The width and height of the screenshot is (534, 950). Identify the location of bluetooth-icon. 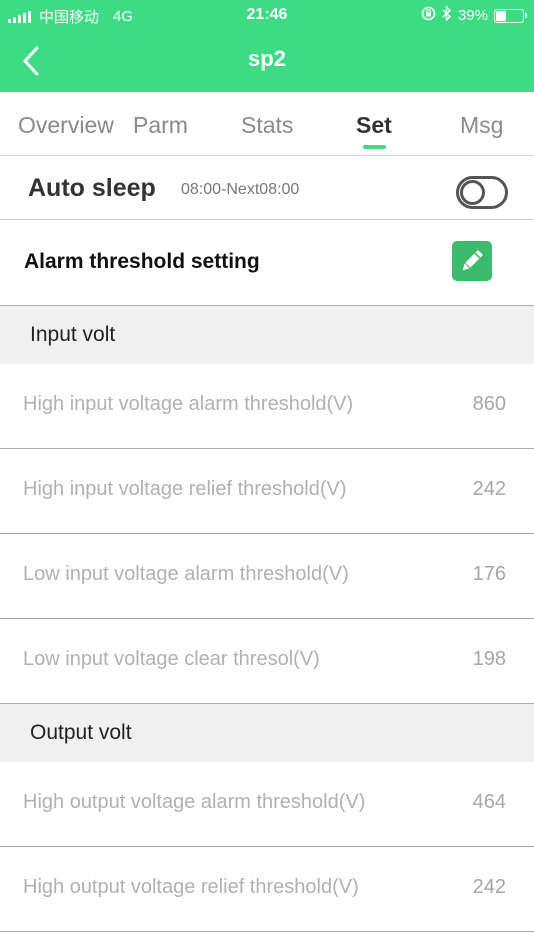
(447, 15).